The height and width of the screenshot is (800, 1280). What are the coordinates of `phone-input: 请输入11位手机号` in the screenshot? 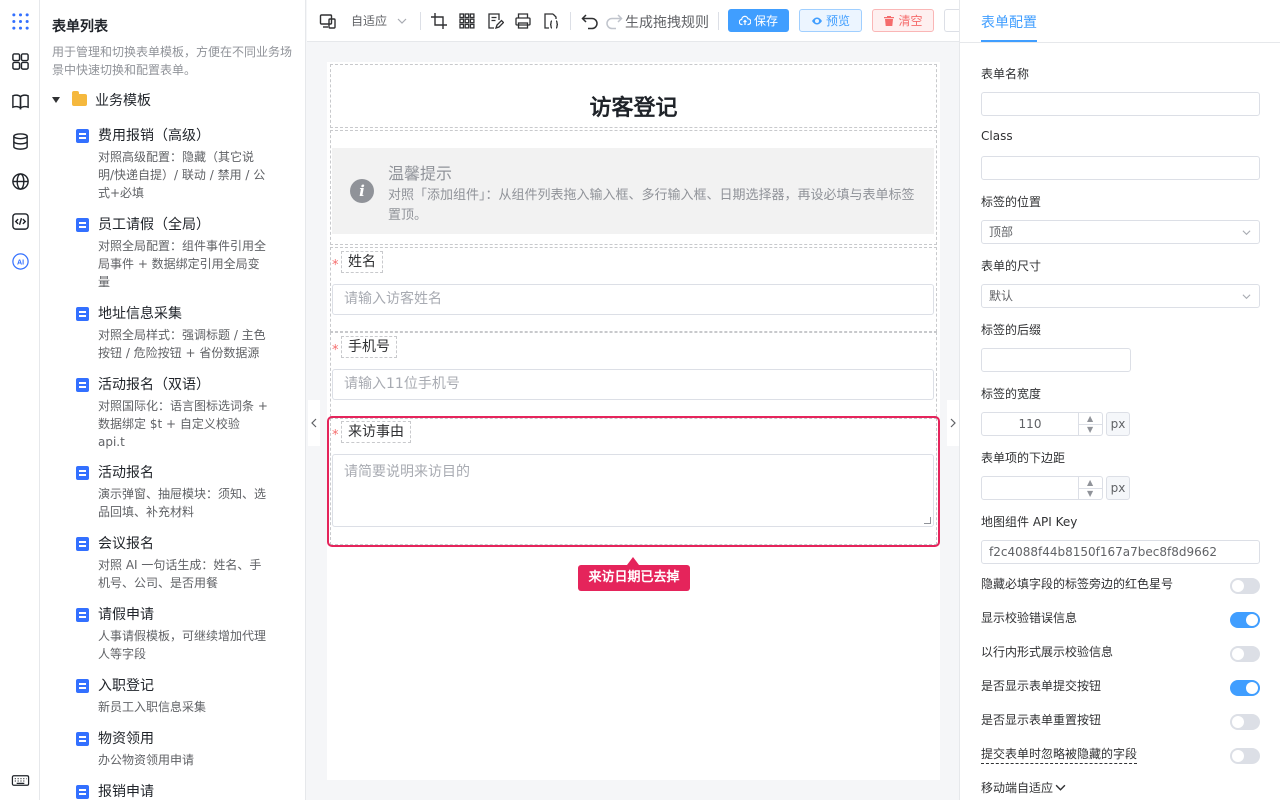 It's located at (633, 384).